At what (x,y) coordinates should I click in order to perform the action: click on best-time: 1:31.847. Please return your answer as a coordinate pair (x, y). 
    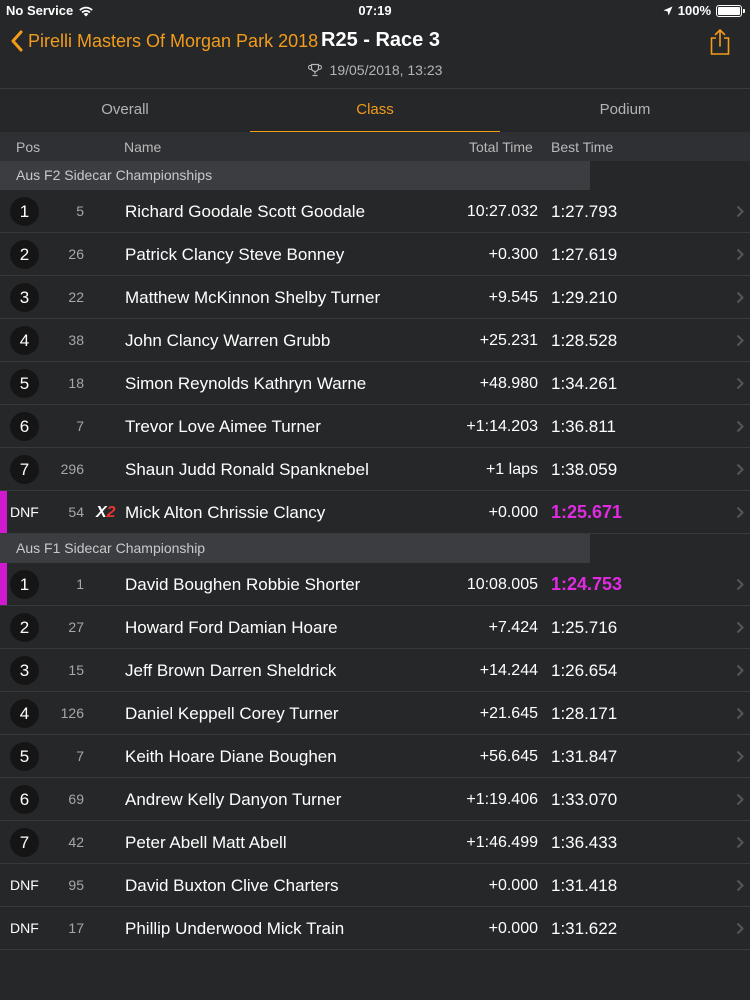
    Looking at the image, I should click on (584, 756).